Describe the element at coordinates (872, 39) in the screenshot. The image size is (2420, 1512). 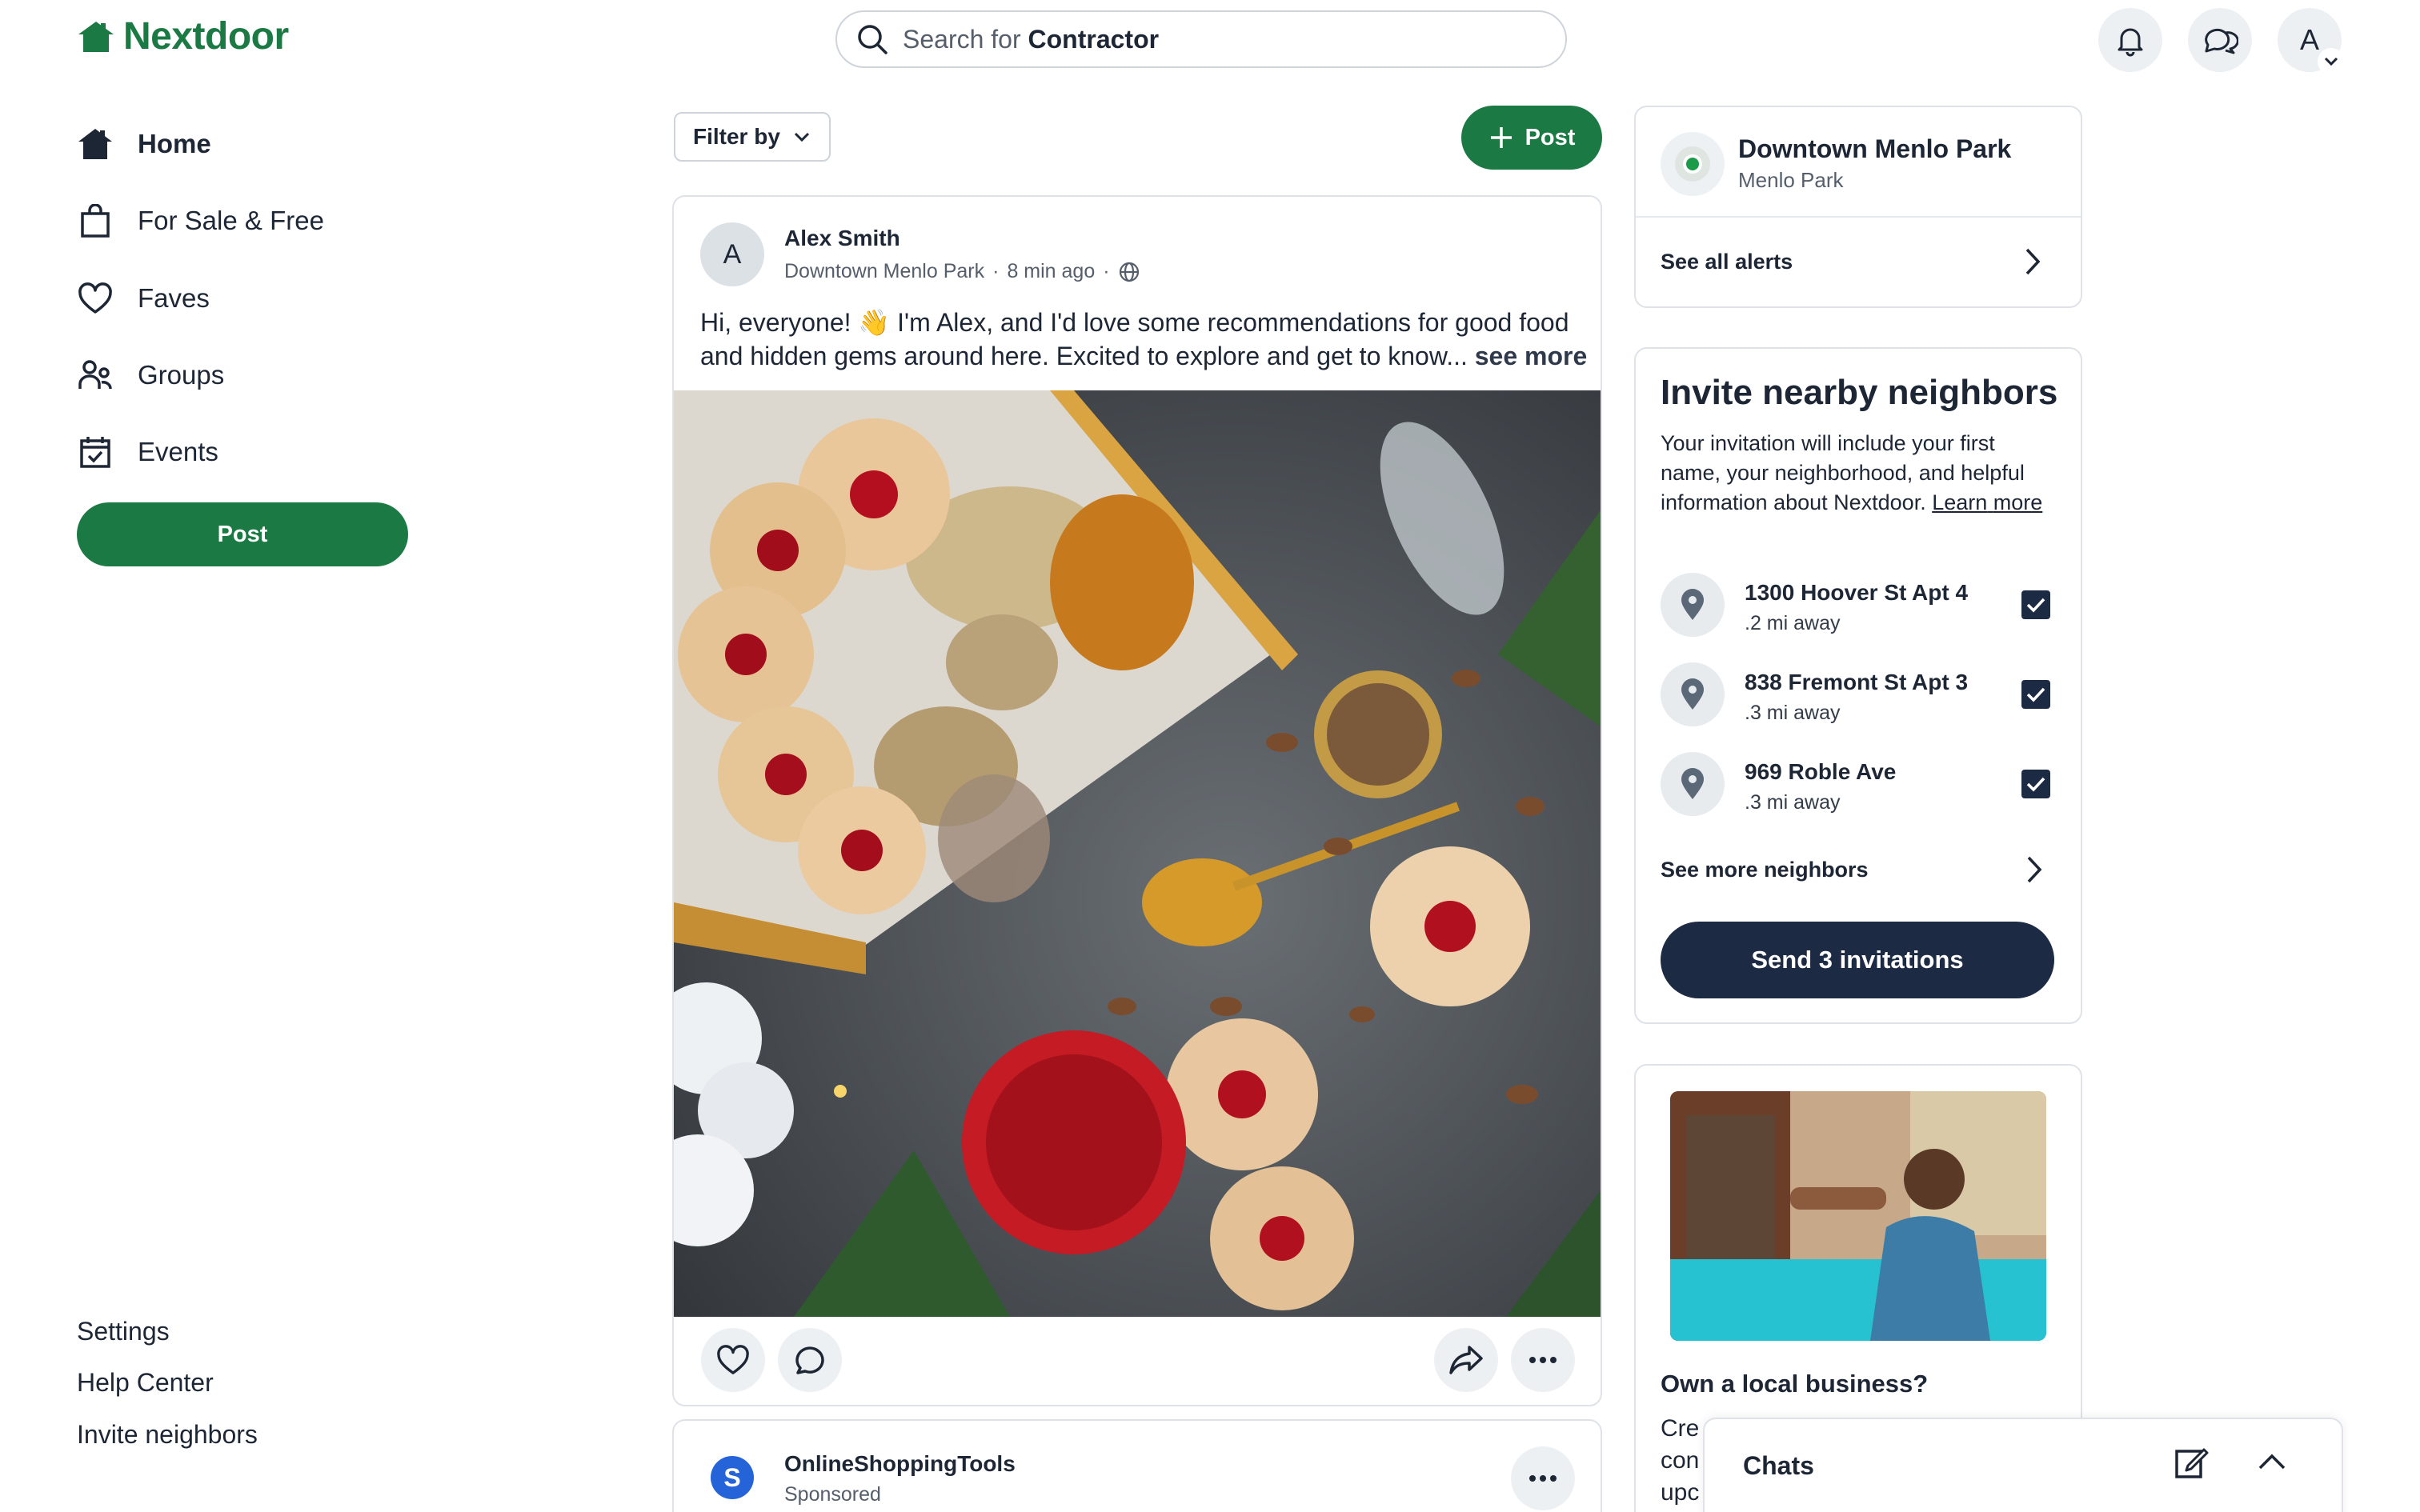
I see `search-icon` at that location.